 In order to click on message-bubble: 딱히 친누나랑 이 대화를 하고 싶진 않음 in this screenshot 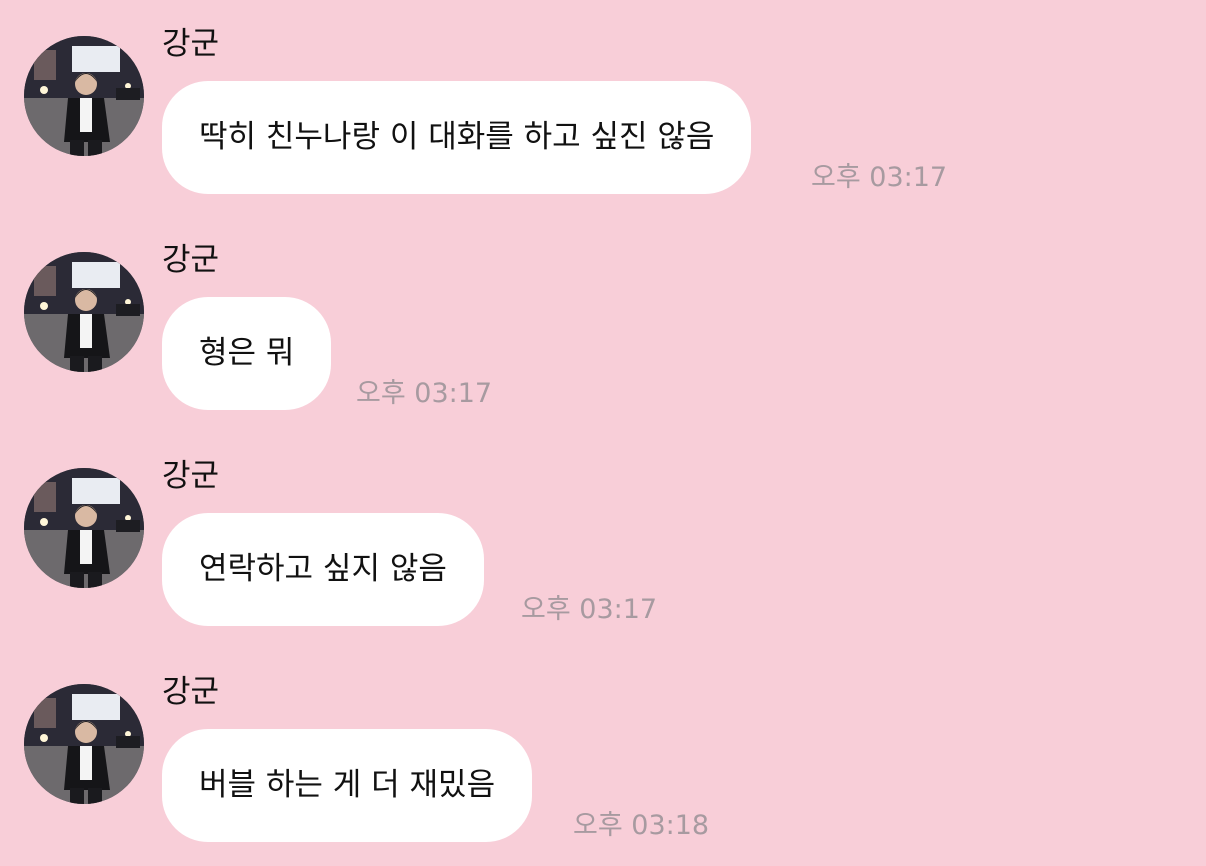, I will do `click(457, 137)`.